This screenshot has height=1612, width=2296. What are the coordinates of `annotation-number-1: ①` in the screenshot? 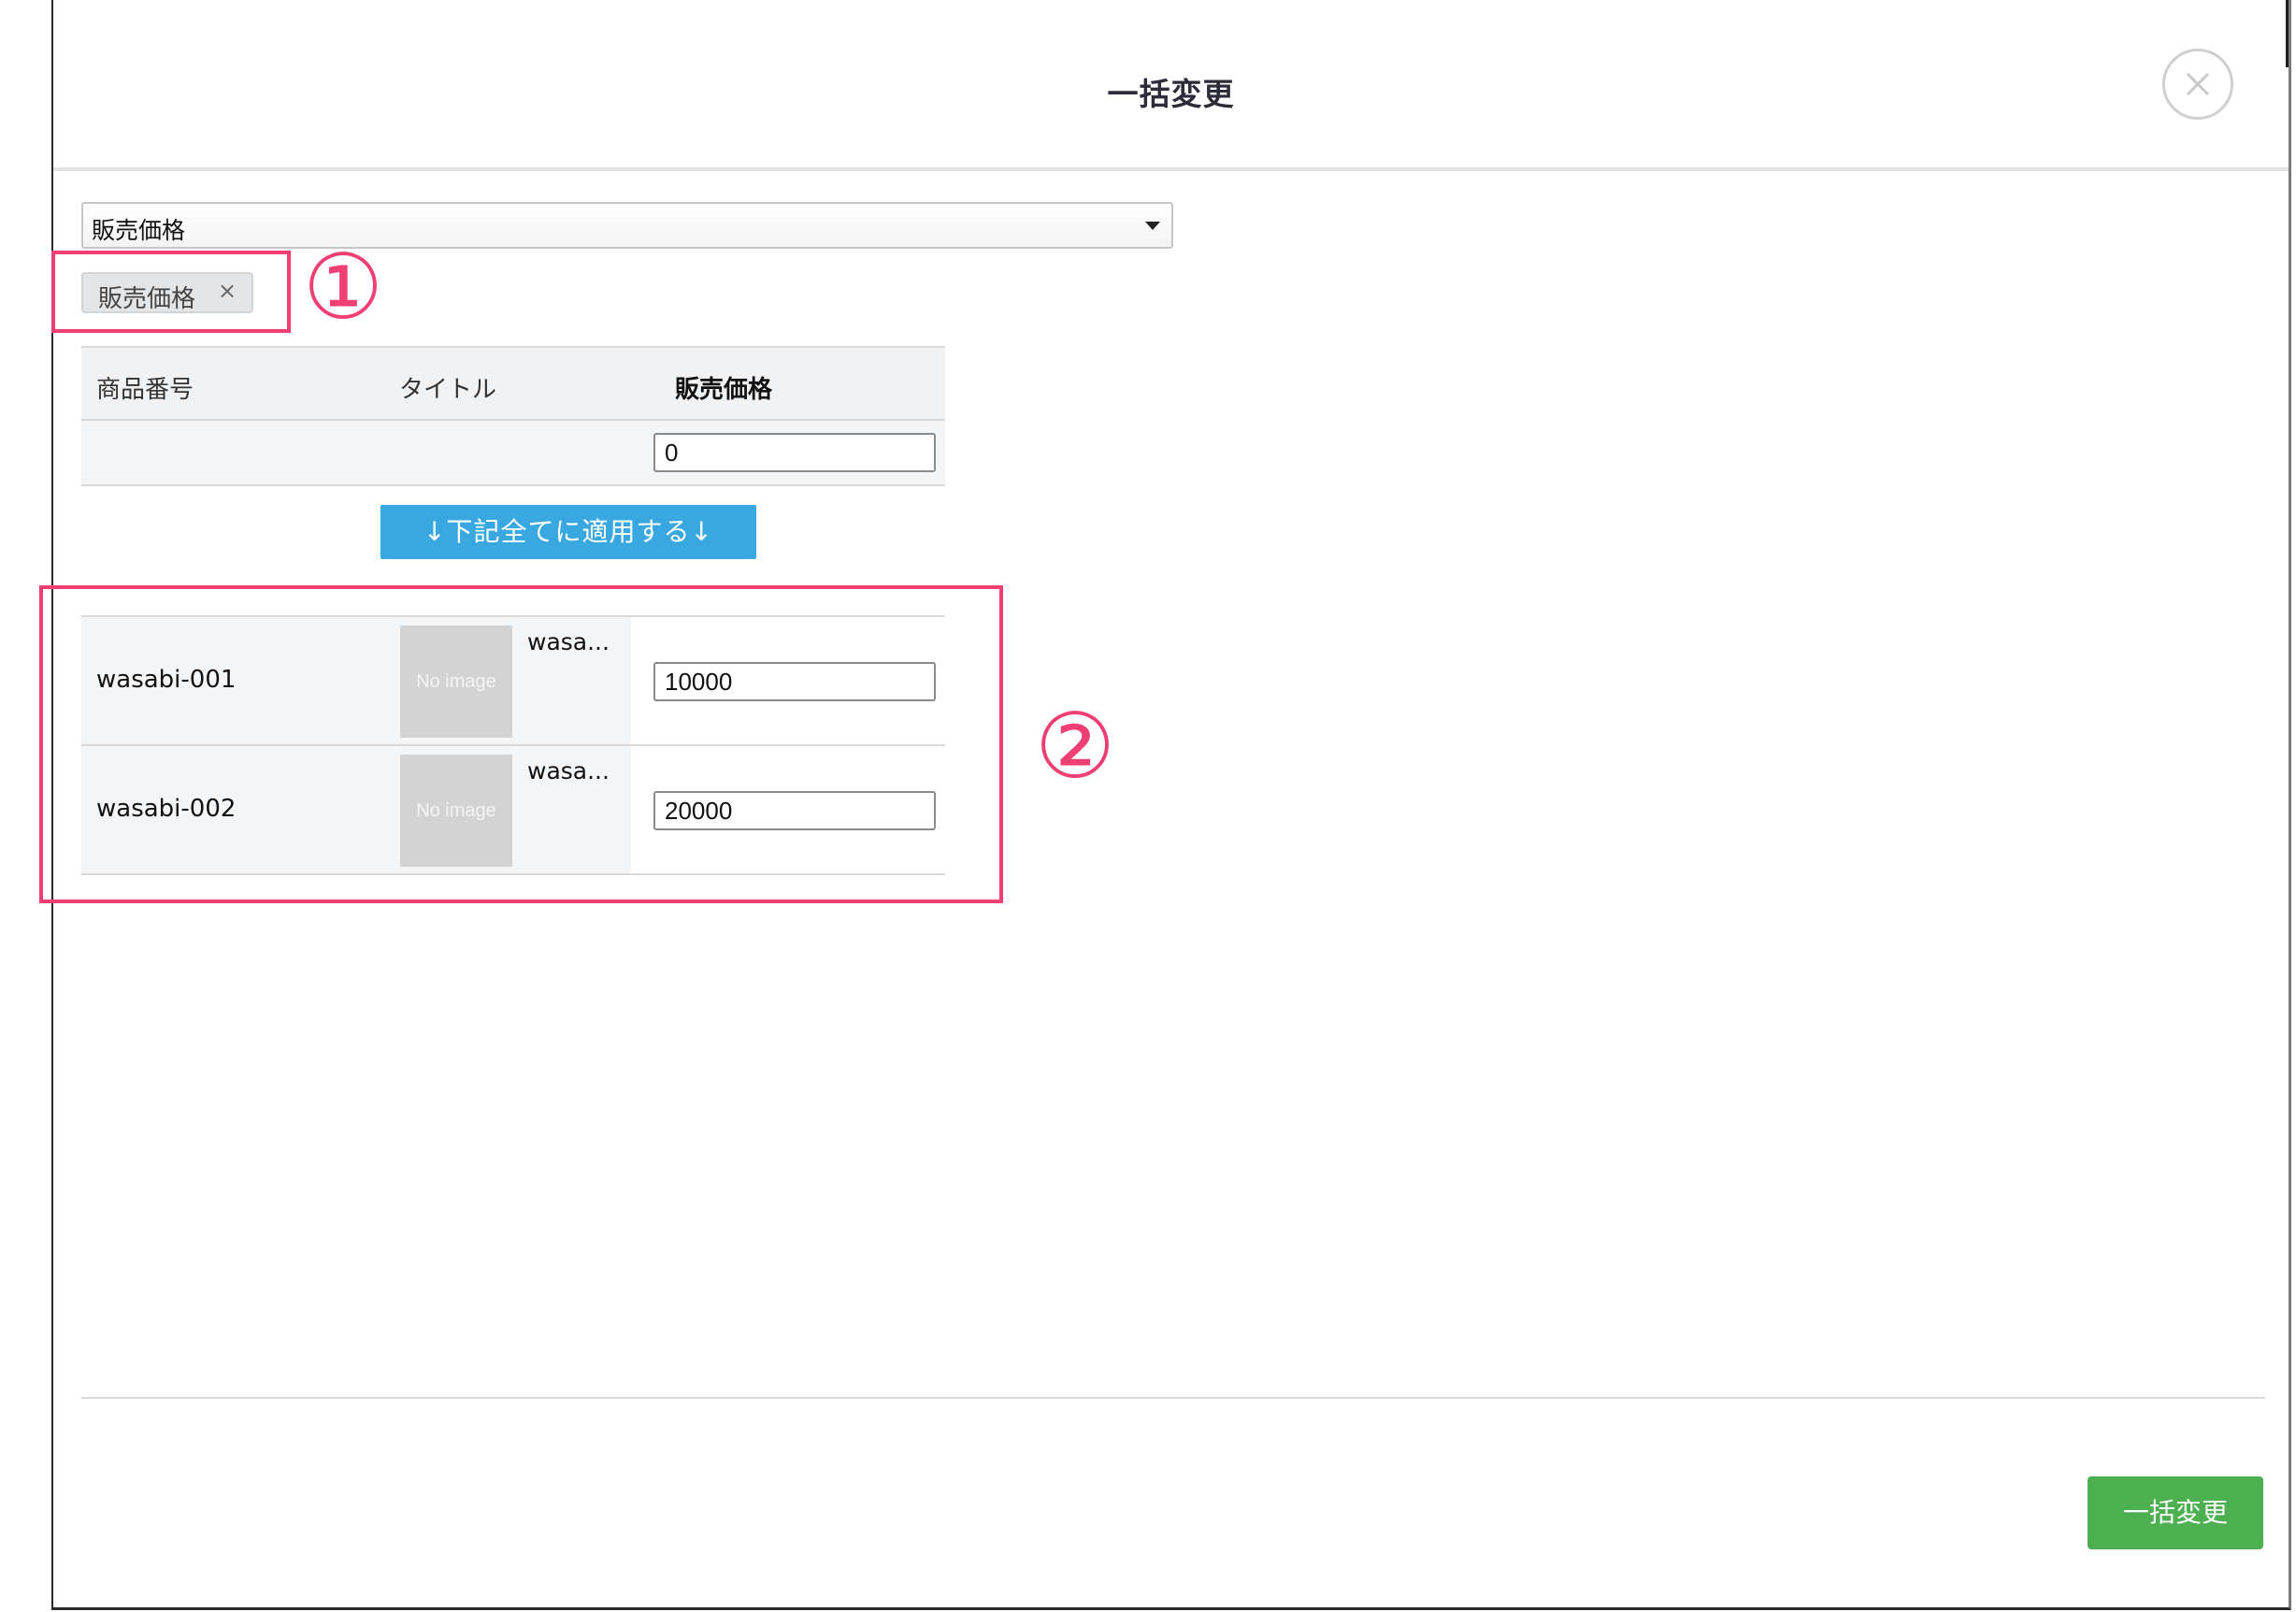 It's located at (344, 287).